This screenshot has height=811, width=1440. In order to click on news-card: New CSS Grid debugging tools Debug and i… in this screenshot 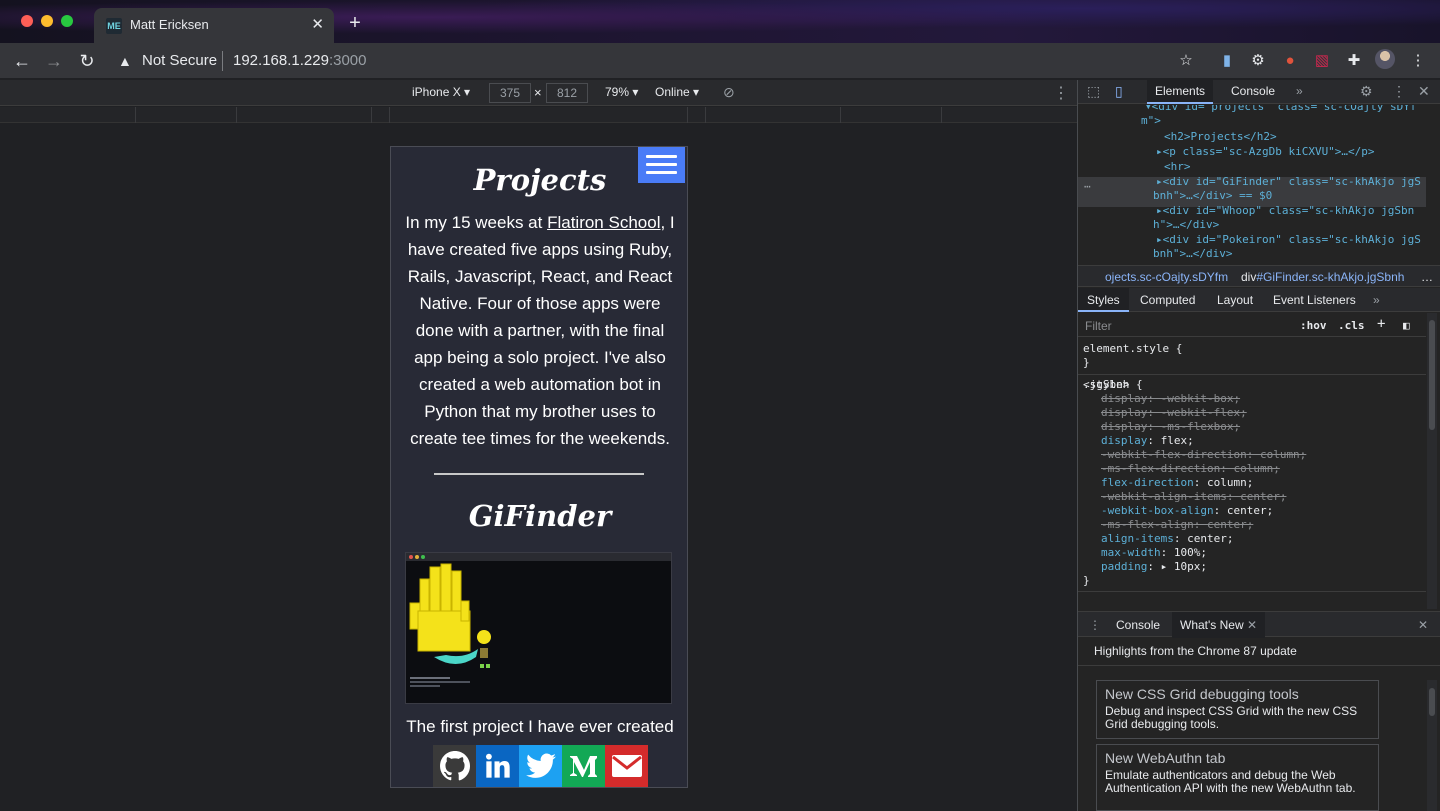, I will do `click(1237, 709)`.